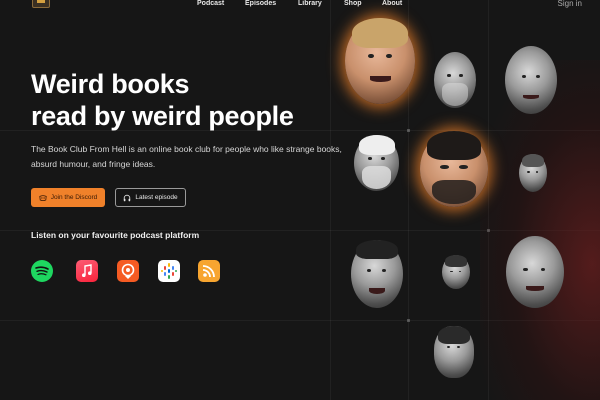 The width and height of the screenshot is (600, 400). I want to click on spotify-icon, so click(42, 271).